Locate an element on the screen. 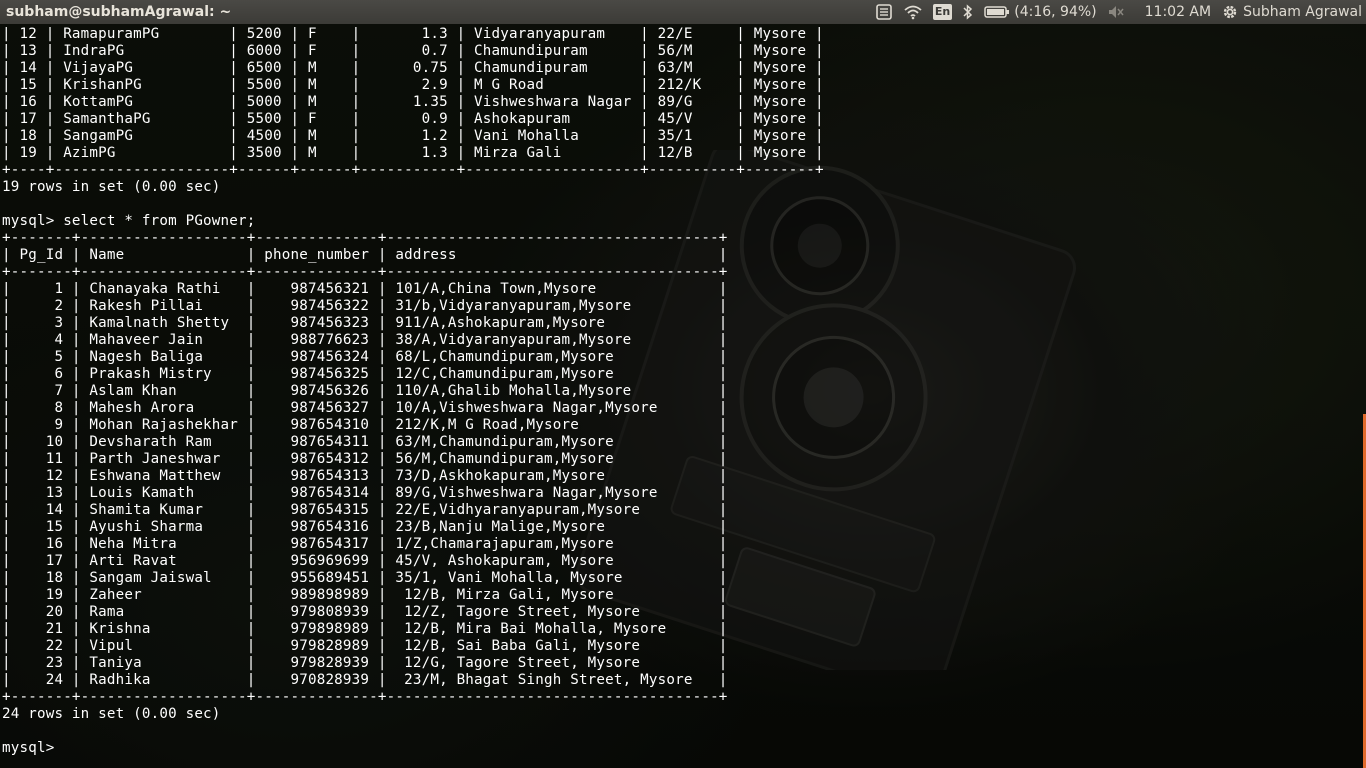 Image resolution: width=1366 pixels, height=768 pixels. gear-icon is located at coordinates (1230, 12).